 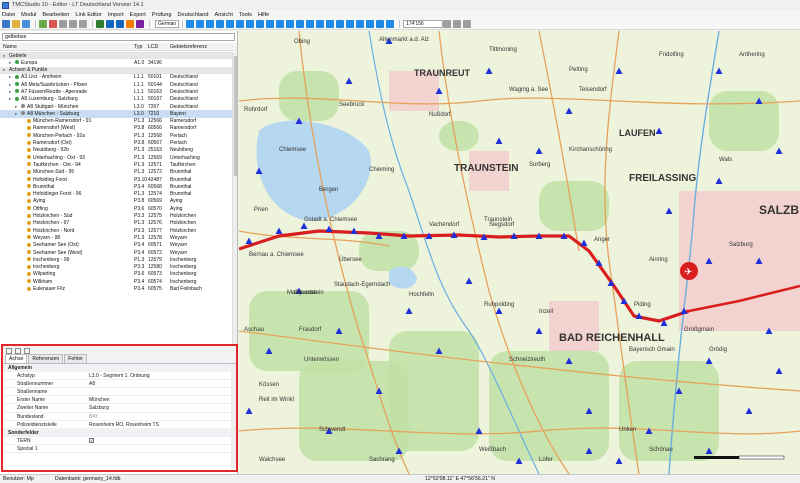 What do you see at coordinates (120, 24) in the screenshot?
I see `search-icon` at bounding box center [120, 24].